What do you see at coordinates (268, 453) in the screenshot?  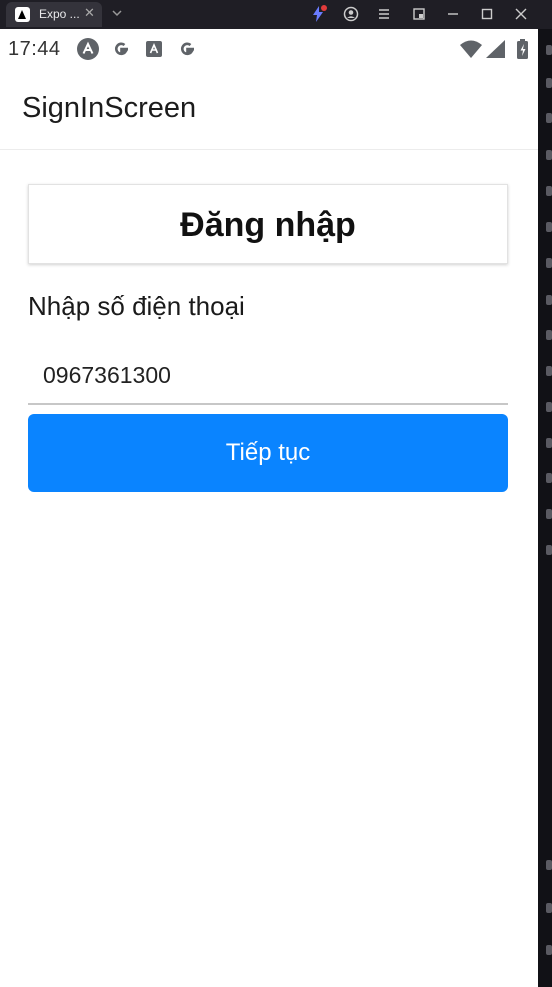 I see `continue-button: Tiếp tục` at bounding box center [268, 453].